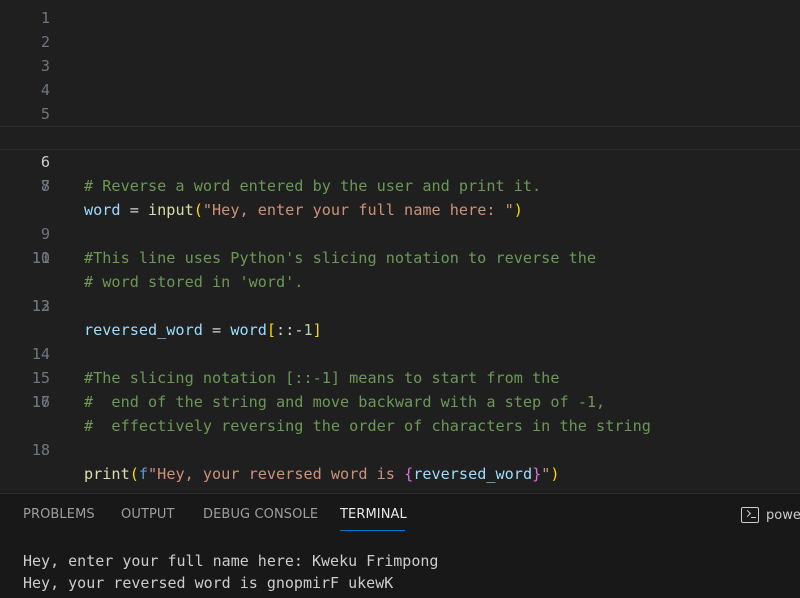 The width and height of the screenshot is (800, 598). What do you see at coordinates (143, 474) in the screenshot?
I see `fstring-prefix-token: f` at bounding box center [143, 474].